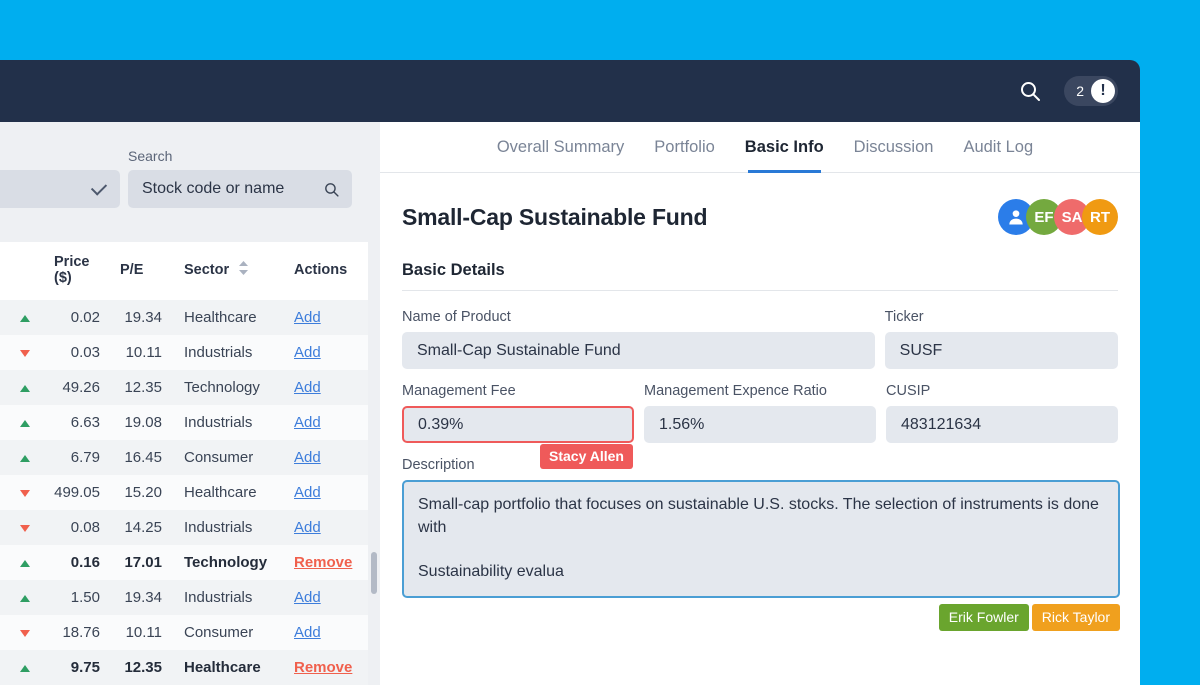  Describe the element at coordinates (560, 147) in the screenshot. I see `tab-overall-summary: Overall Summary` at that location.